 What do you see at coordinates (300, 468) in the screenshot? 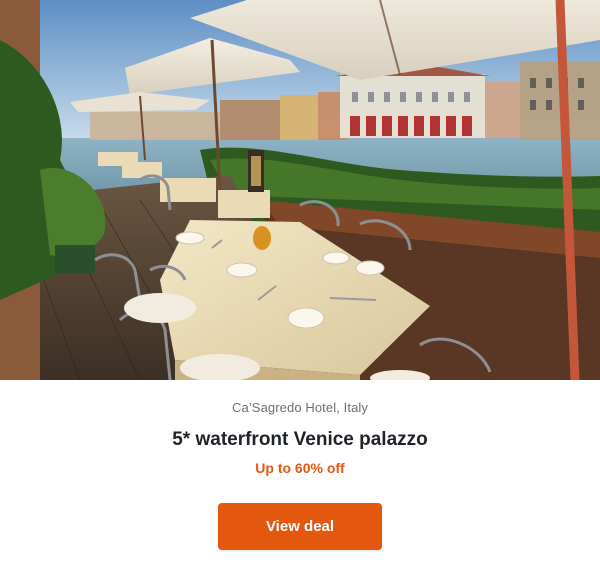
I see `discount-offer: Up to 60% off` at bounding box center [300, 468].